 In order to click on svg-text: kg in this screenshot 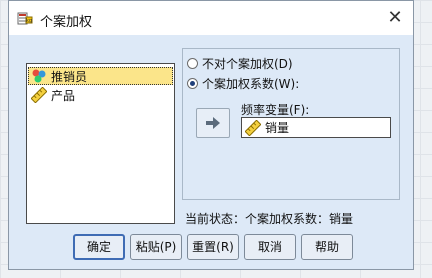, I will do `click(29, 21)`.